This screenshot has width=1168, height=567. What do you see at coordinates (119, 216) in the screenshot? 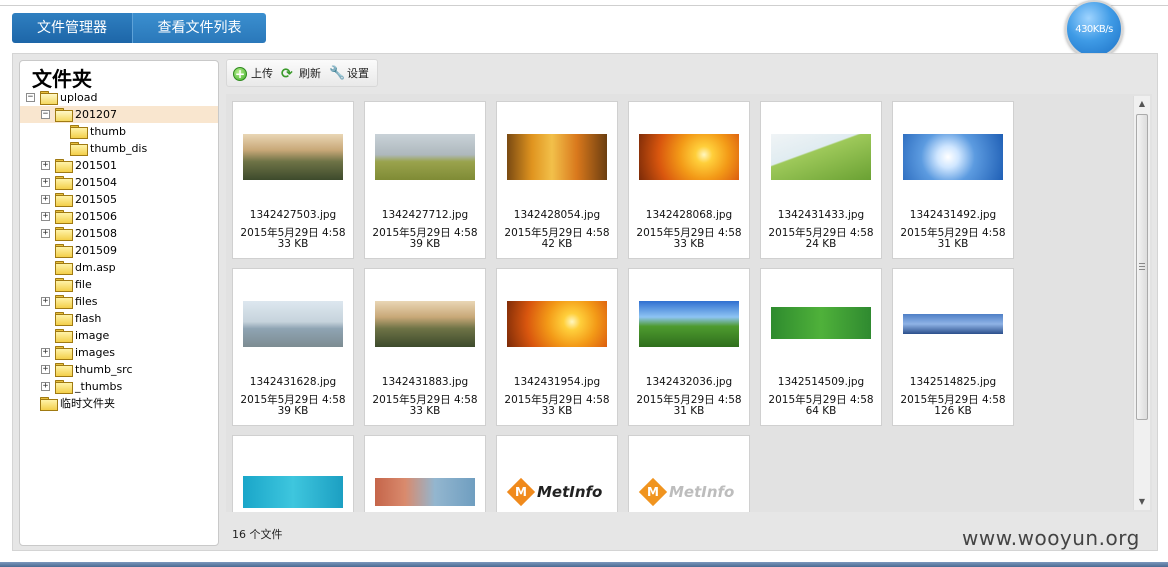
I see `tree-item: +201506` at bounding box center [119, 216].